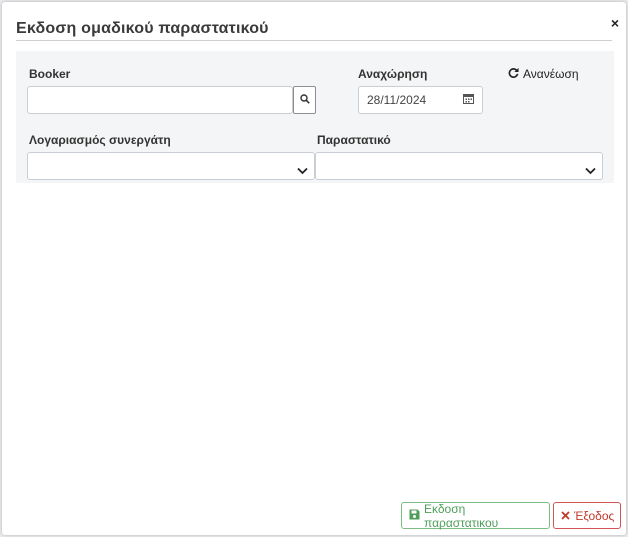 This screenshot has width=628, height=537. What do you see at coordinates (461, 515) in the screenshot?
I see `issue-document-label: Εκδοση παραστατικου` at bounding box center [461, 515].